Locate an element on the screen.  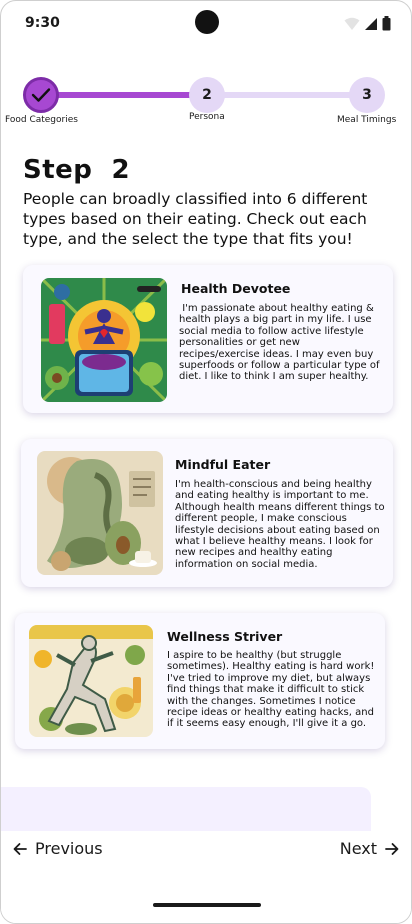
previous-label: Previous is located at coordinates (69, 848).